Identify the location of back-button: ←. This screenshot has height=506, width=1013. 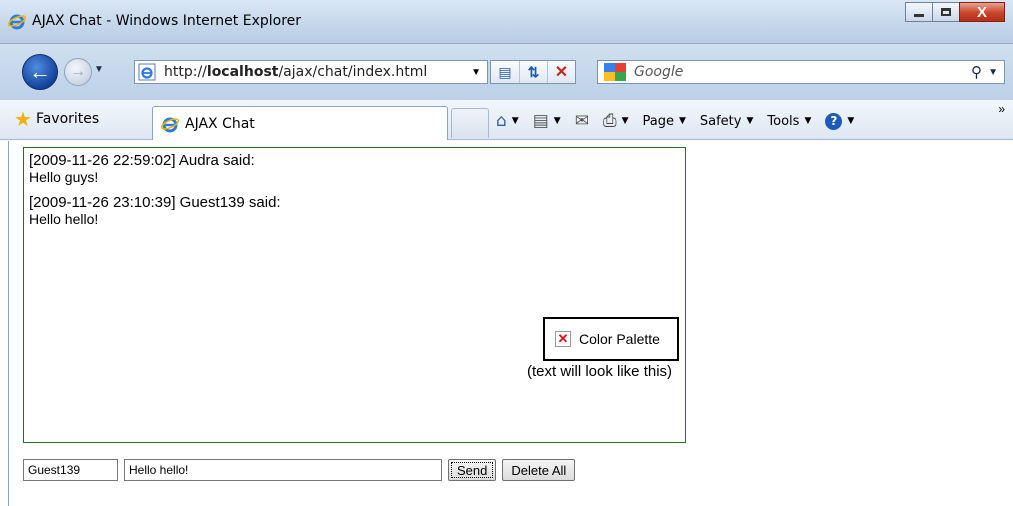
(40, 72).